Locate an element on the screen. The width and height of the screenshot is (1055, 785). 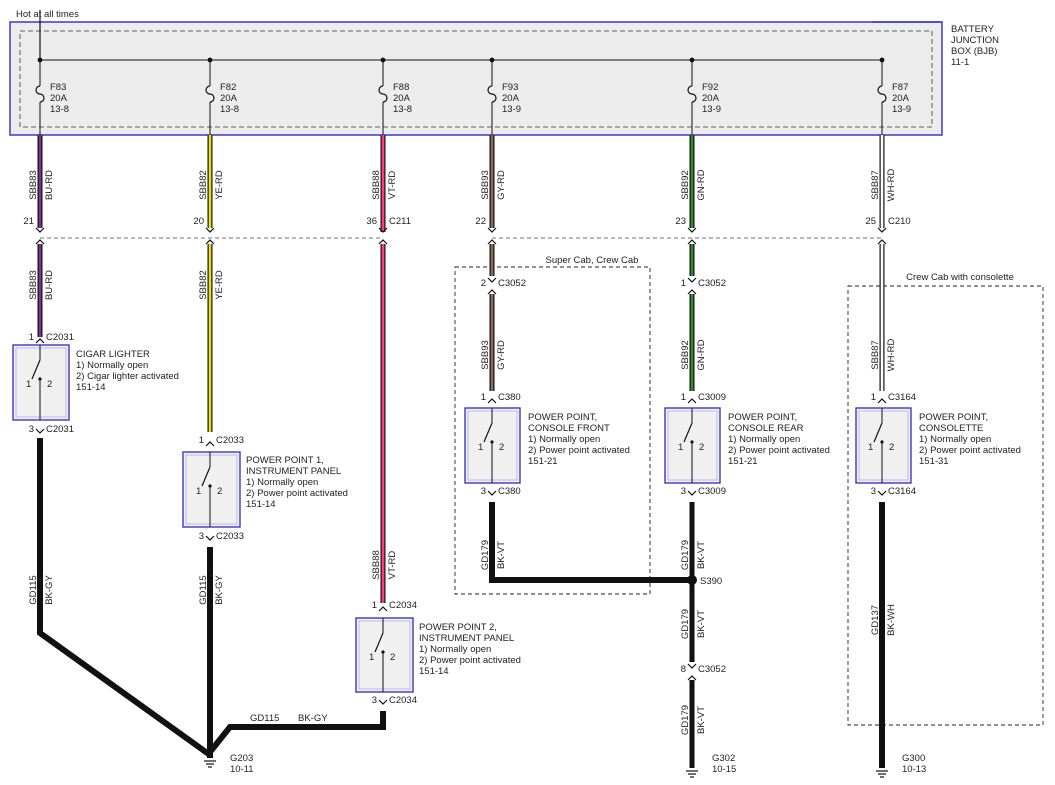
fuse-name-4: F92 is located at coordinates (710, 87).